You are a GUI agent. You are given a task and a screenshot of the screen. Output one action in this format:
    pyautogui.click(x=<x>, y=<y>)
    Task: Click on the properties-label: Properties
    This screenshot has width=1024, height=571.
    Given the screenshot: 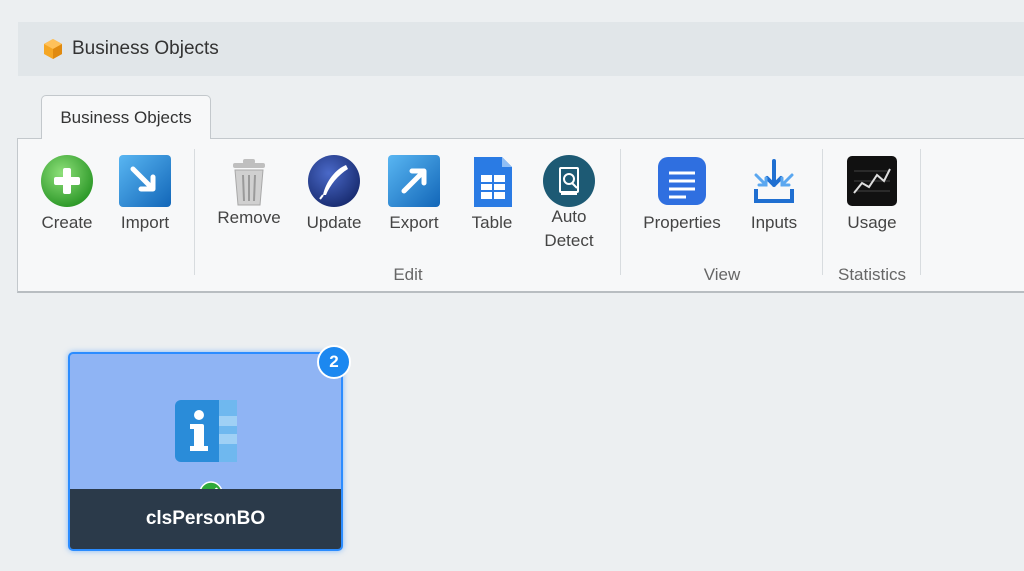 What is the action you would take?
    pyautogui.click(x=682, y=222)
    